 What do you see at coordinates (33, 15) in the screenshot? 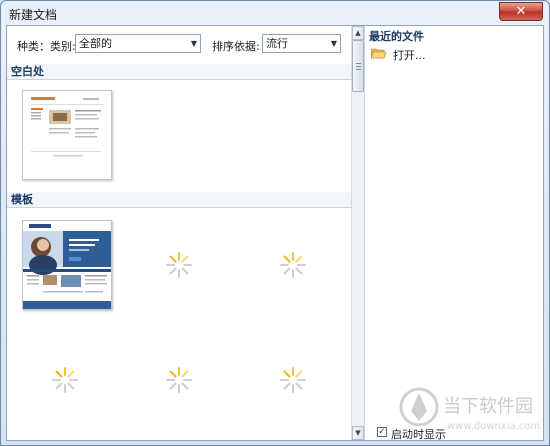
I see `window-title: 新建文档` at bounding box center [33, 15].